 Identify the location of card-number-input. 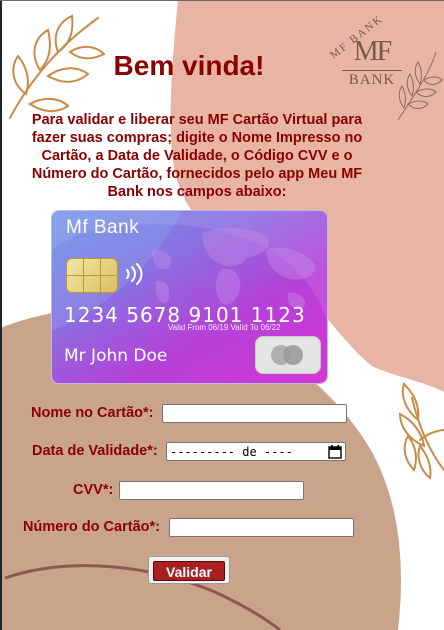
(261, 527).